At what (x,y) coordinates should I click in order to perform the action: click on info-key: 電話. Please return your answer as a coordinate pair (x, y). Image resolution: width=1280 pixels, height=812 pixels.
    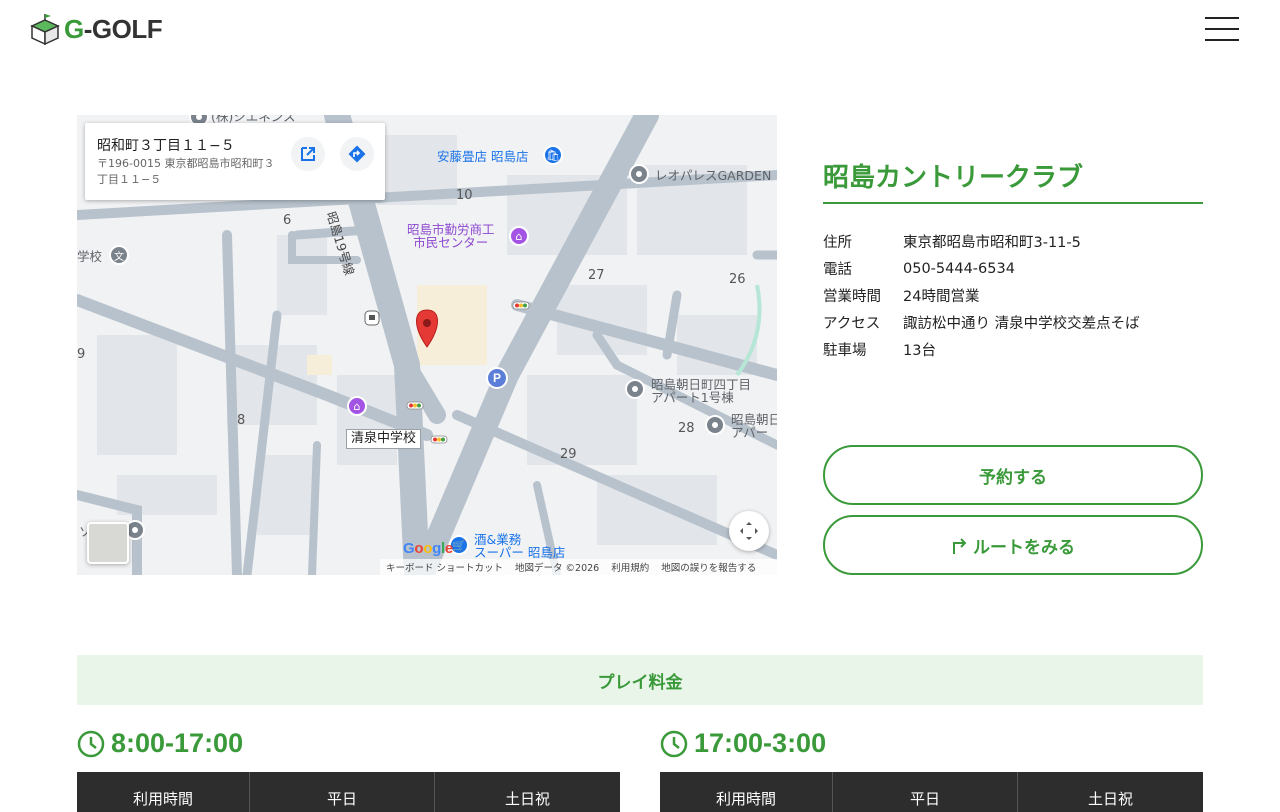
    Looking at the image, I should click on (837, 270).